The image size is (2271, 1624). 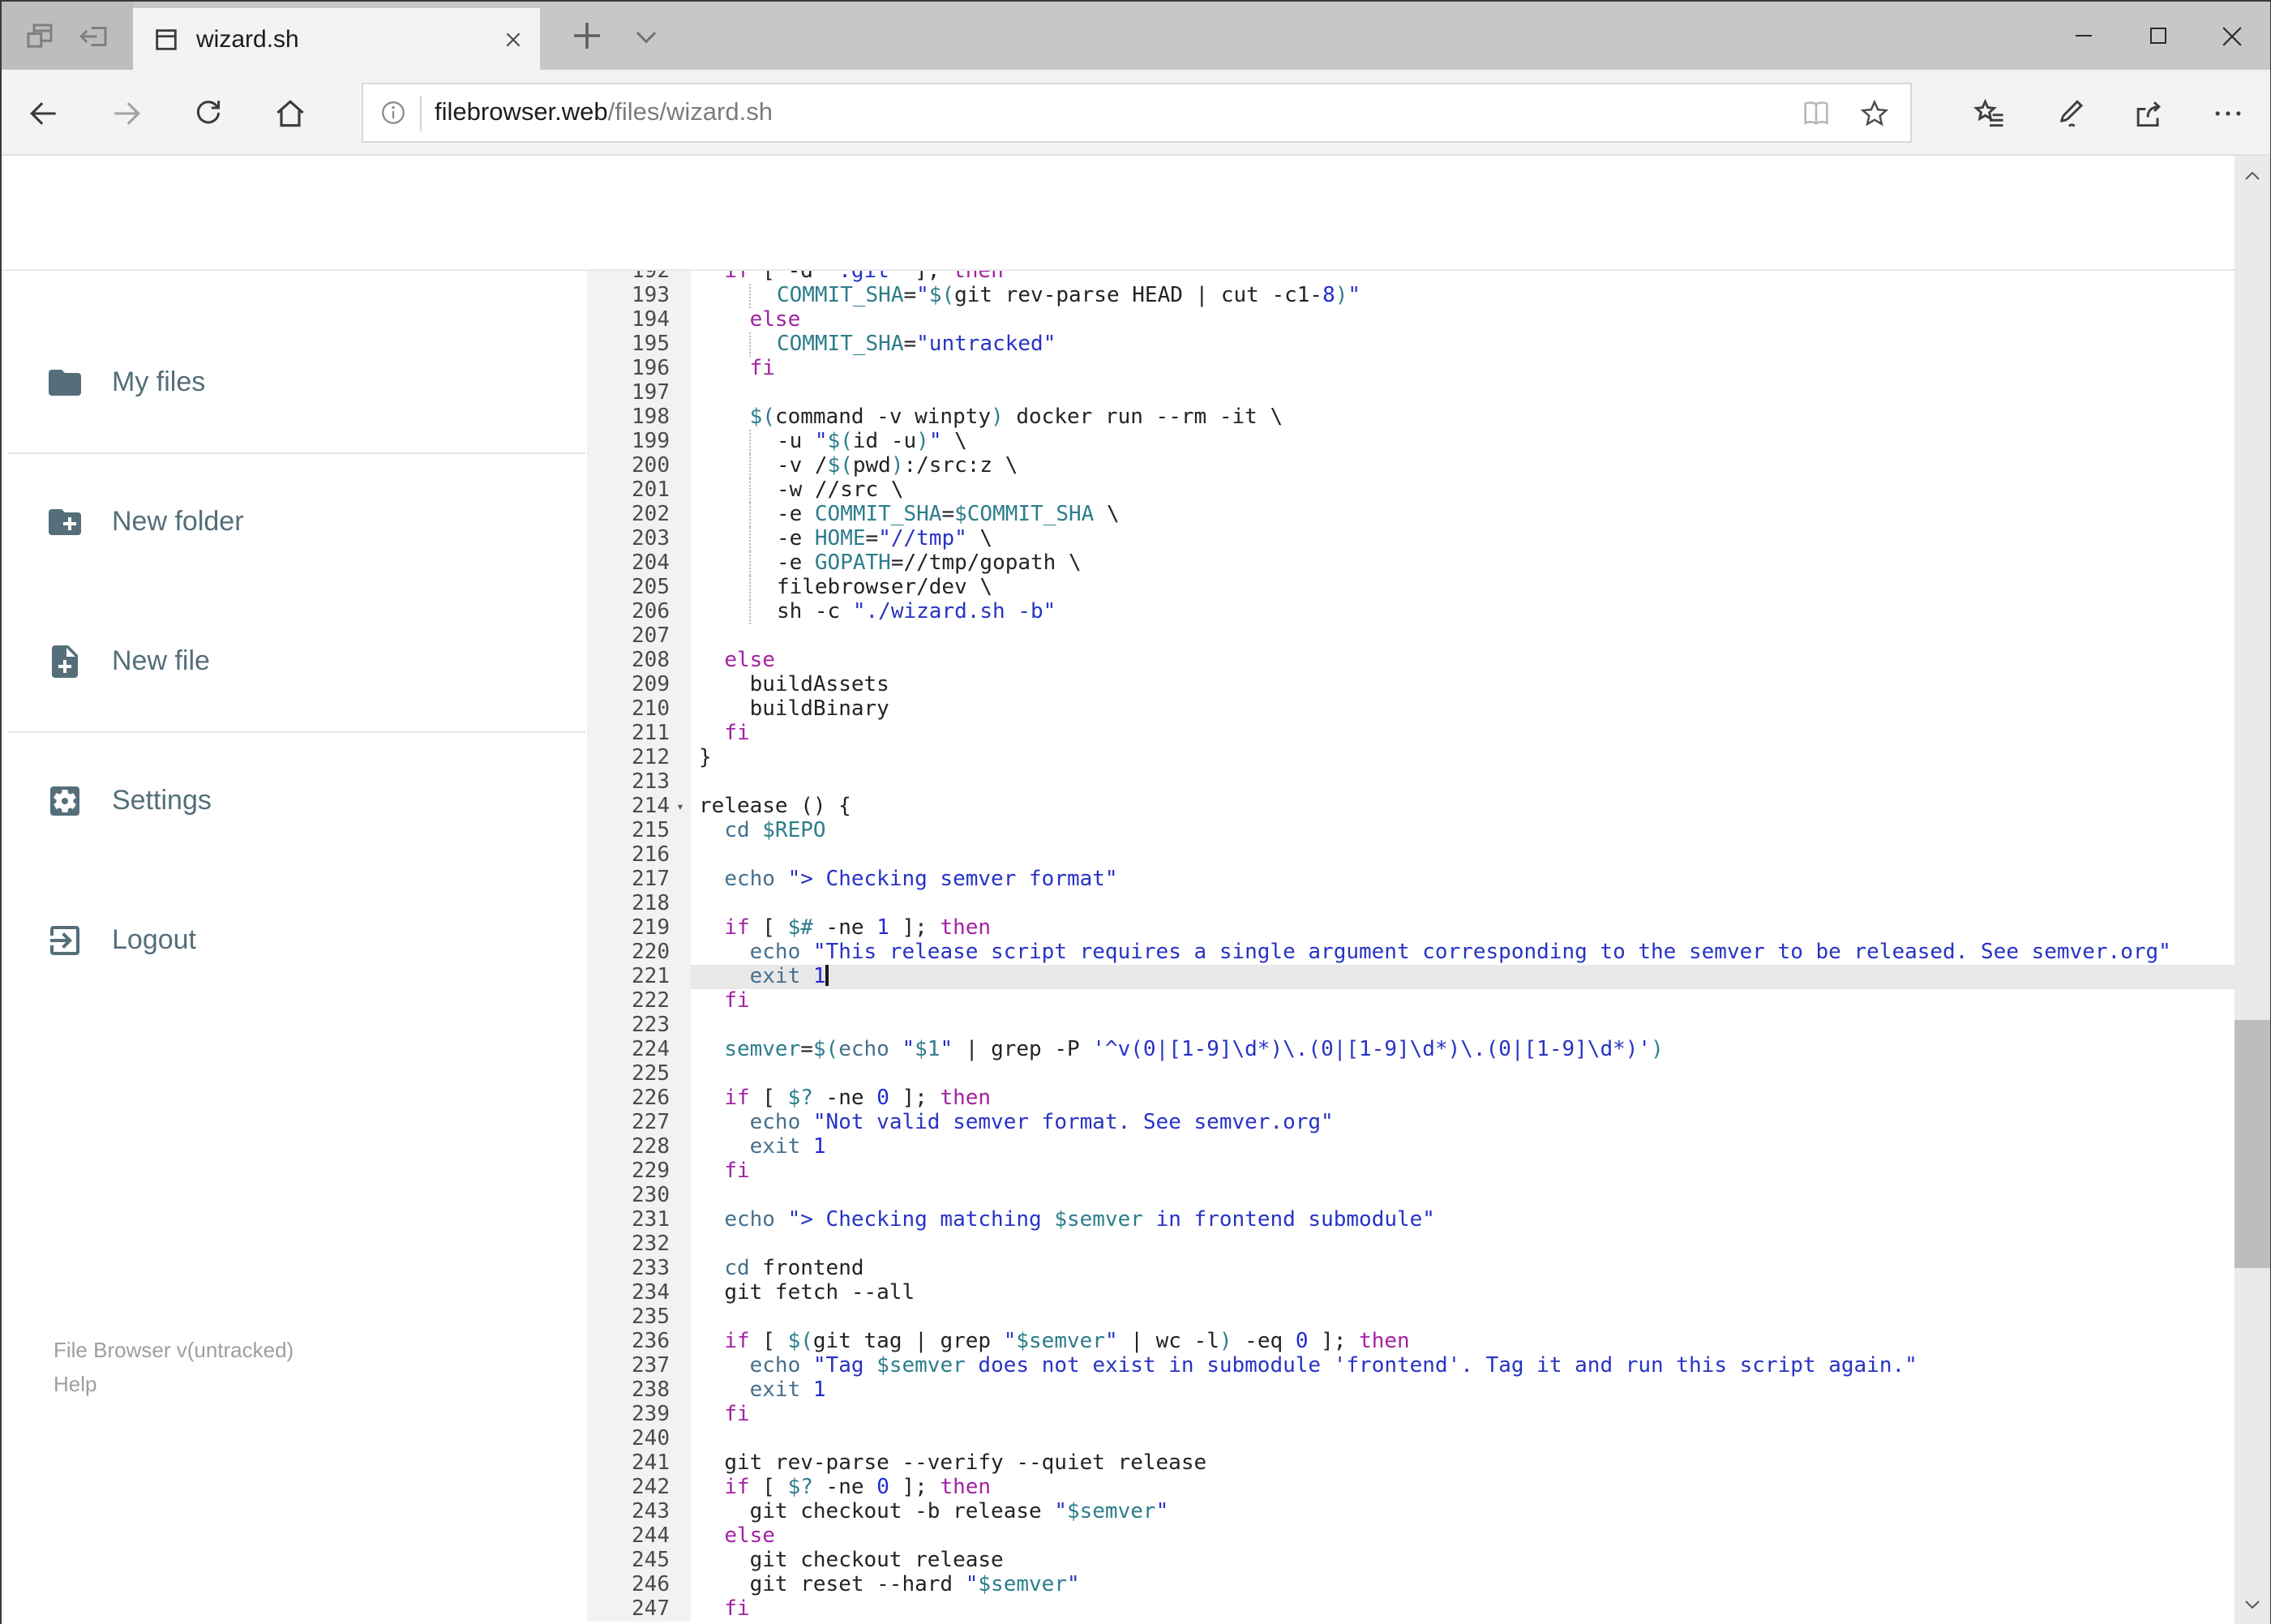 What do you see at coordinates (1411, 831) in the screenshot?
I see `code-line: 215 cd $REPO` at bounding box center [1411, 831].